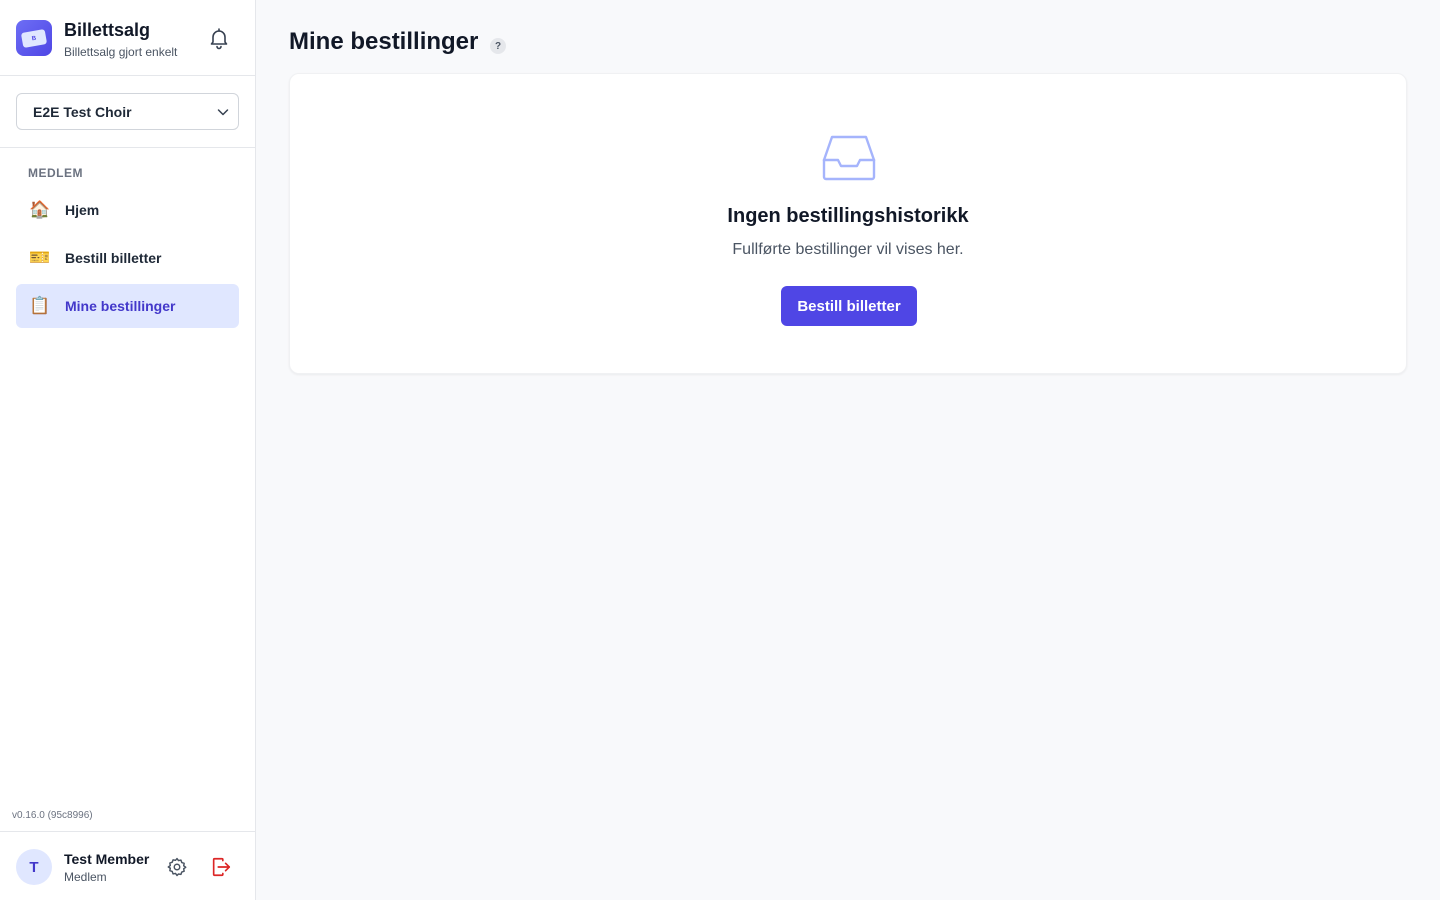  What do you see at coordinates (849, 306) in the screenshot?
I see `order-tickets-button: Bestill billetter` at bounding box center [849, 306].